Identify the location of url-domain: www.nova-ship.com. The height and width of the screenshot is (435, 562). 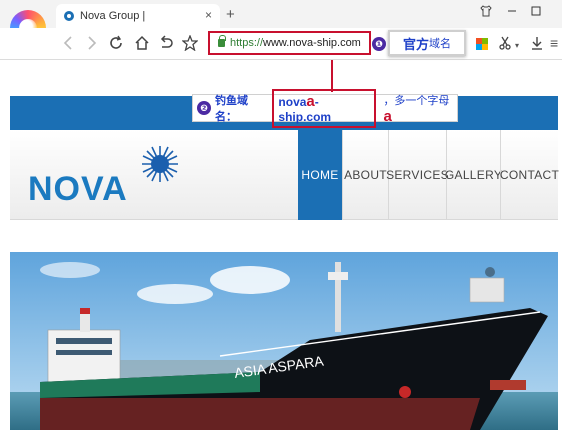
(312, 43).